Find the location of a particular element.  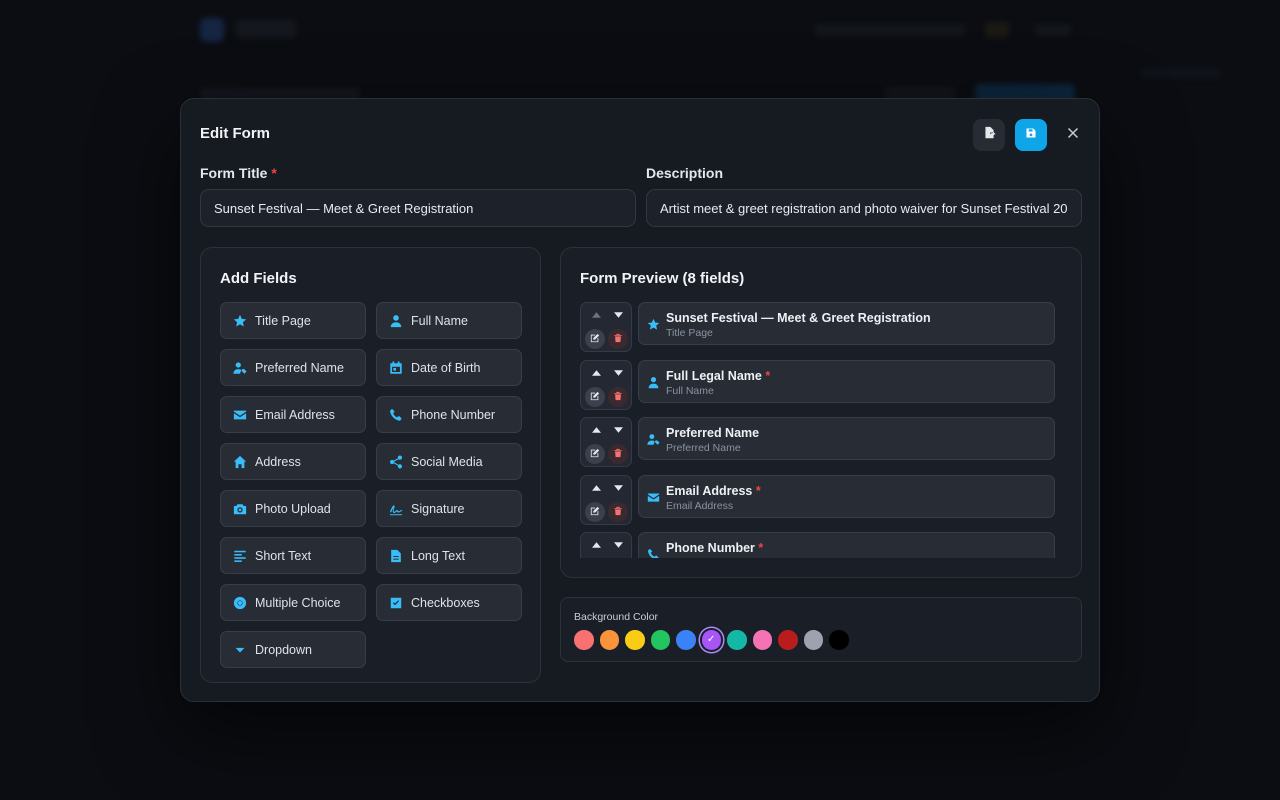

add-field-label: Preferred Name is located at coordinates (299, 367).